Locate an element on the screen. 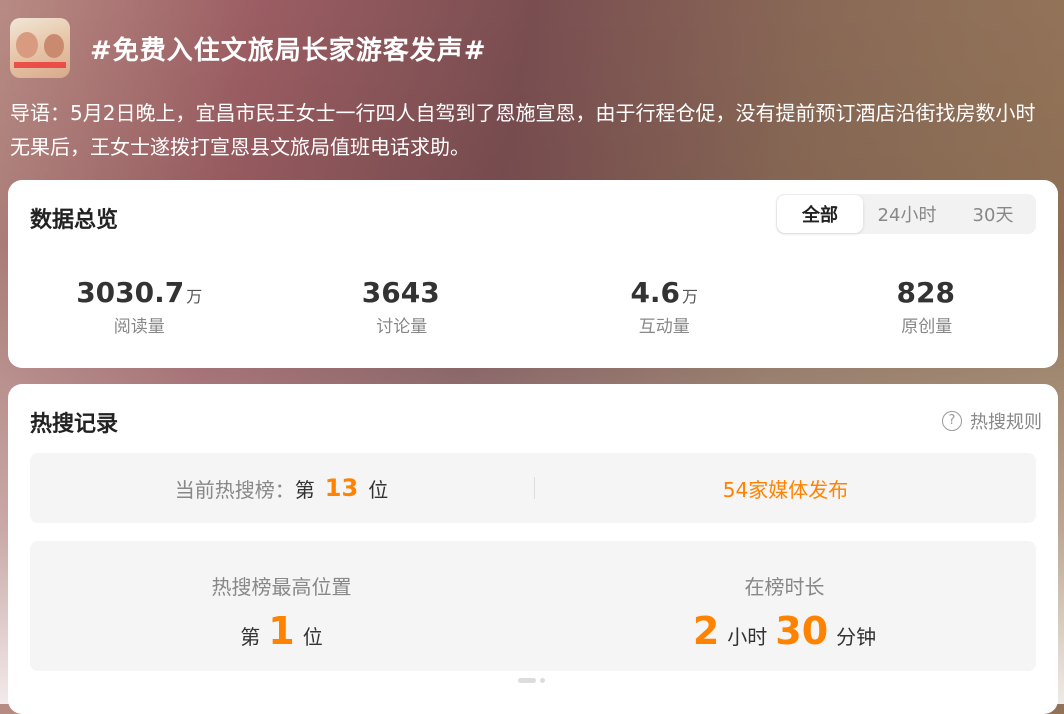  duration-label: 在榜时长 is located at coordinates (784, 587).